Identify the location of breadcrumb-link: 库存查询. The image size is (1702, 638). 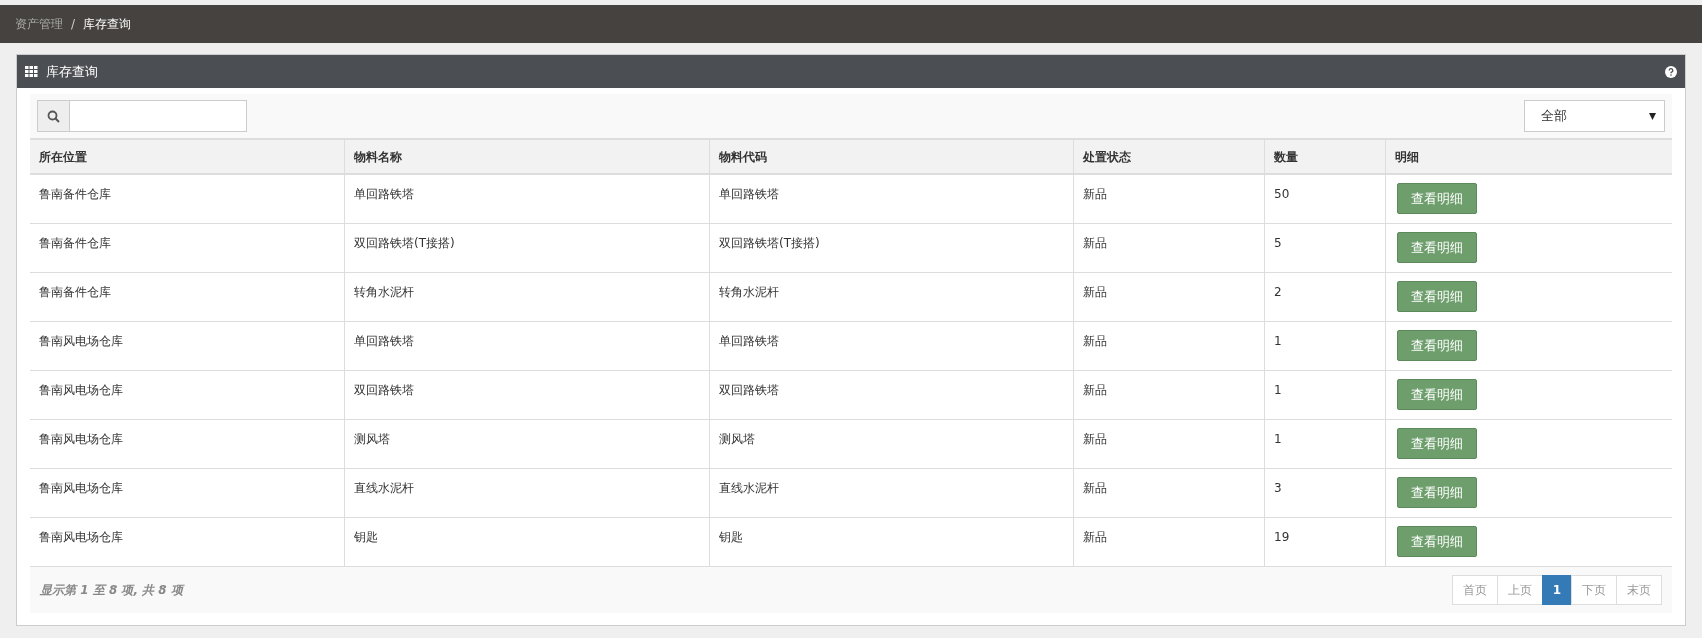
(107, 24).